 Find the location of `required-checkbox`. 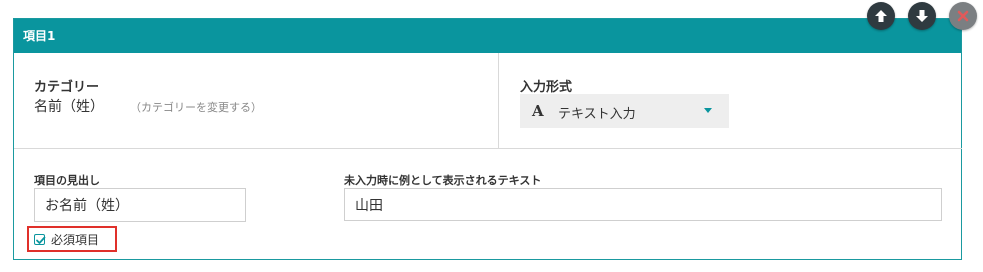

required-checkbox is located at coordinates (40, 239).